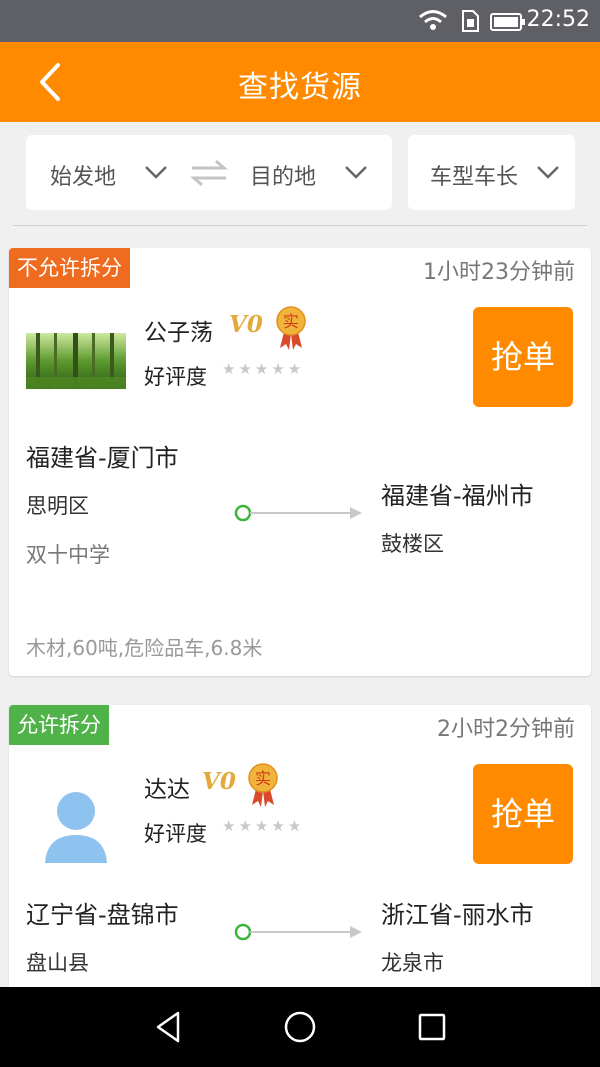 This screenshot has height=1067, width=600. Describe the element at coordinates (300, 21) in the screenshot. I see `status-bar: 22:52` at that location.